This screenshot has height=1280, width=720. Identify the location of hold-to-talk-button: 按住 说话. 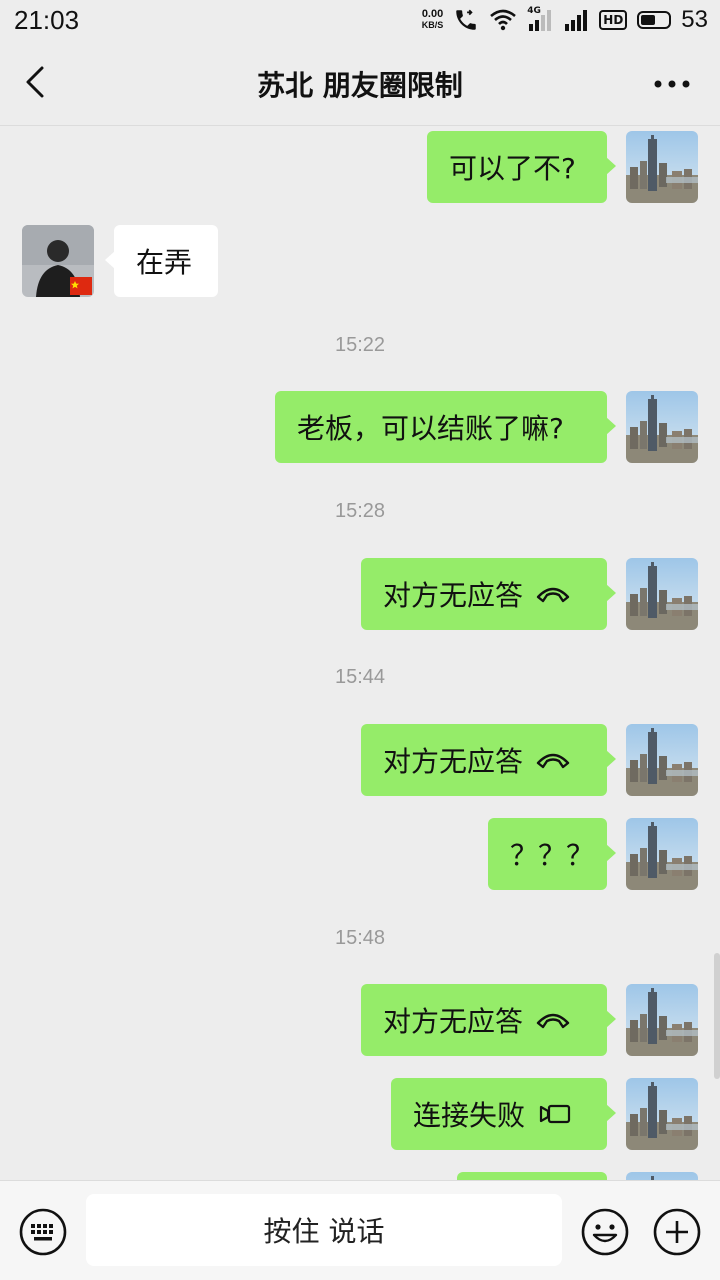
(324, 1230).